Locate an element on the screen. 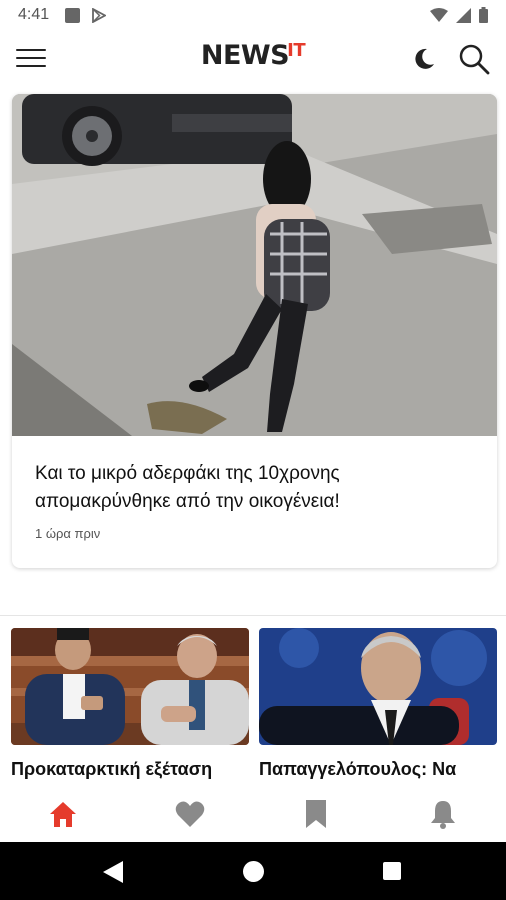  tab-notifications is located at coordinates (443, 814).